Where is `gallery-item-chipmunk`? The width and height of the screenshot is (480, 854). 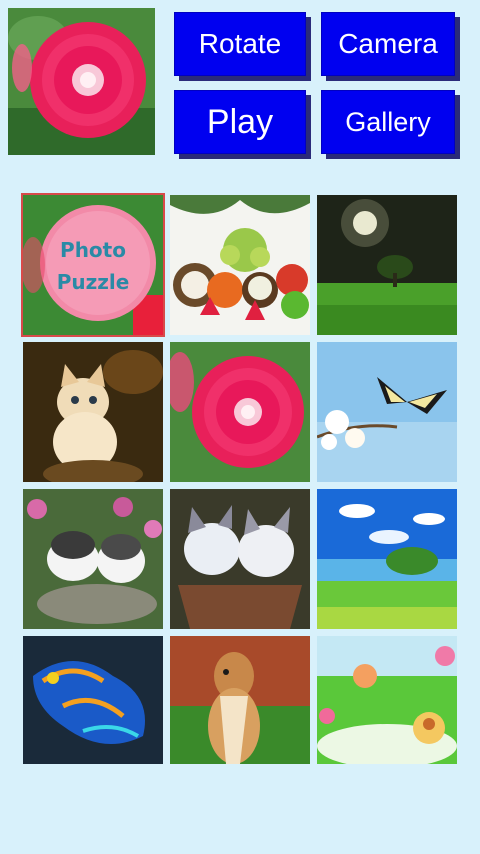 gallery-item-chipmunk is located at coordinates (240, 700).